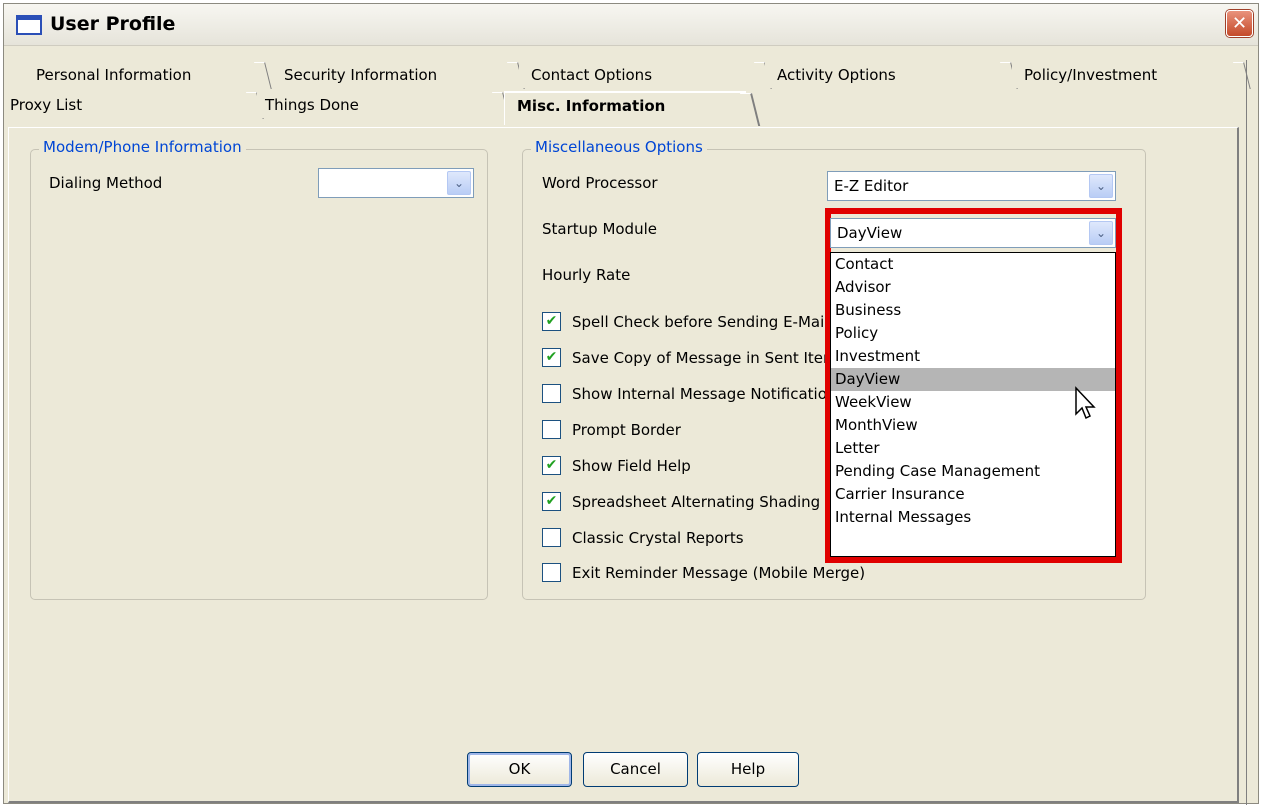  What do you see at coordinates (699, 358) in the screenshot?
I see `checkbox-save-copy: ✔ Save Copy of Message in Sent Items` at bounding box center [699, 358].